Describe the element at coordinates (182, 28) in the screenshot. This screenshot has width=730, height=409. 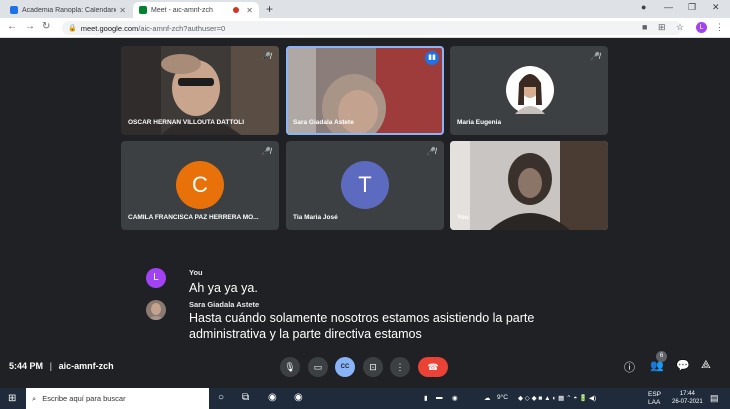
I see `url-path: /aic-amnf-zch?authuser=0` at that location.